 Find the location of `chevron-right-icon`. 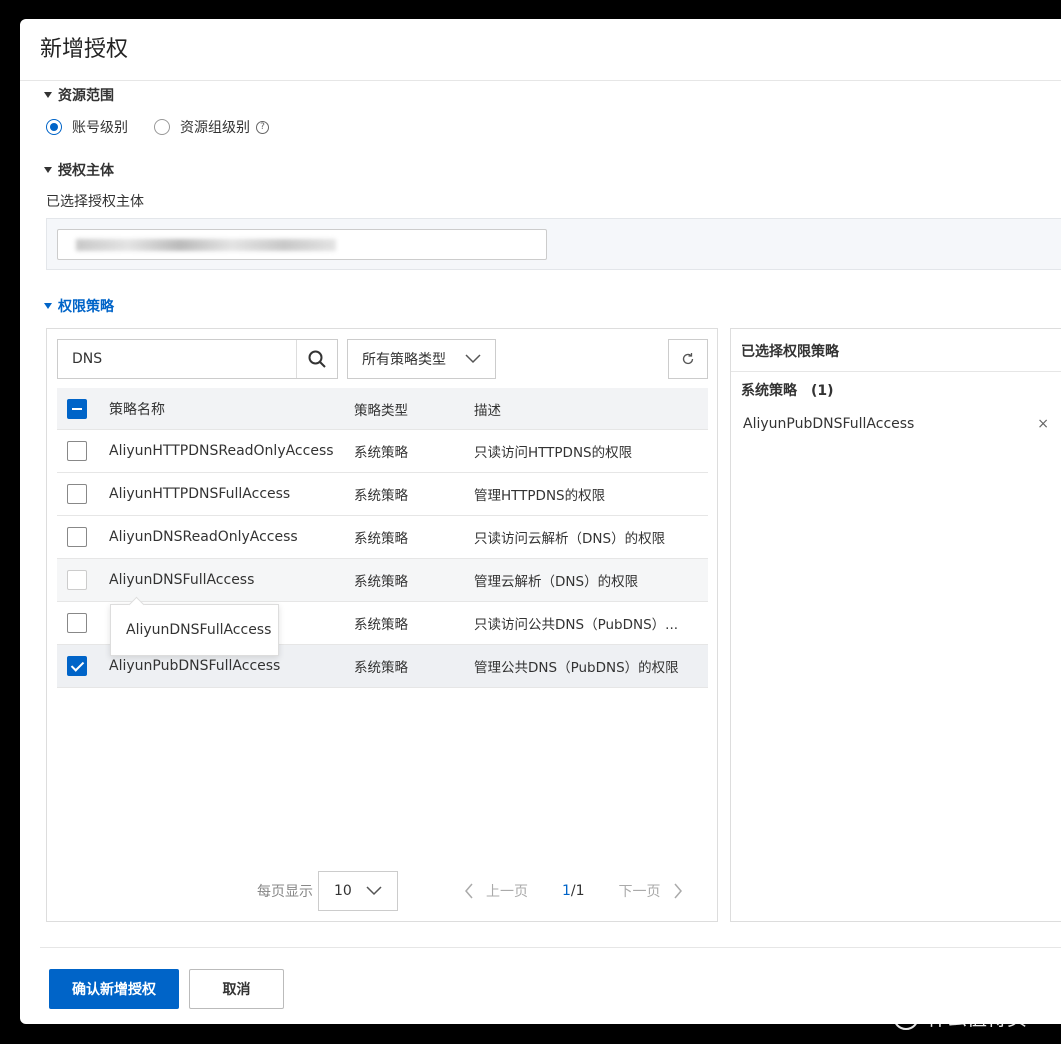

chevron-right-icon is located at coordinates (677, 891).